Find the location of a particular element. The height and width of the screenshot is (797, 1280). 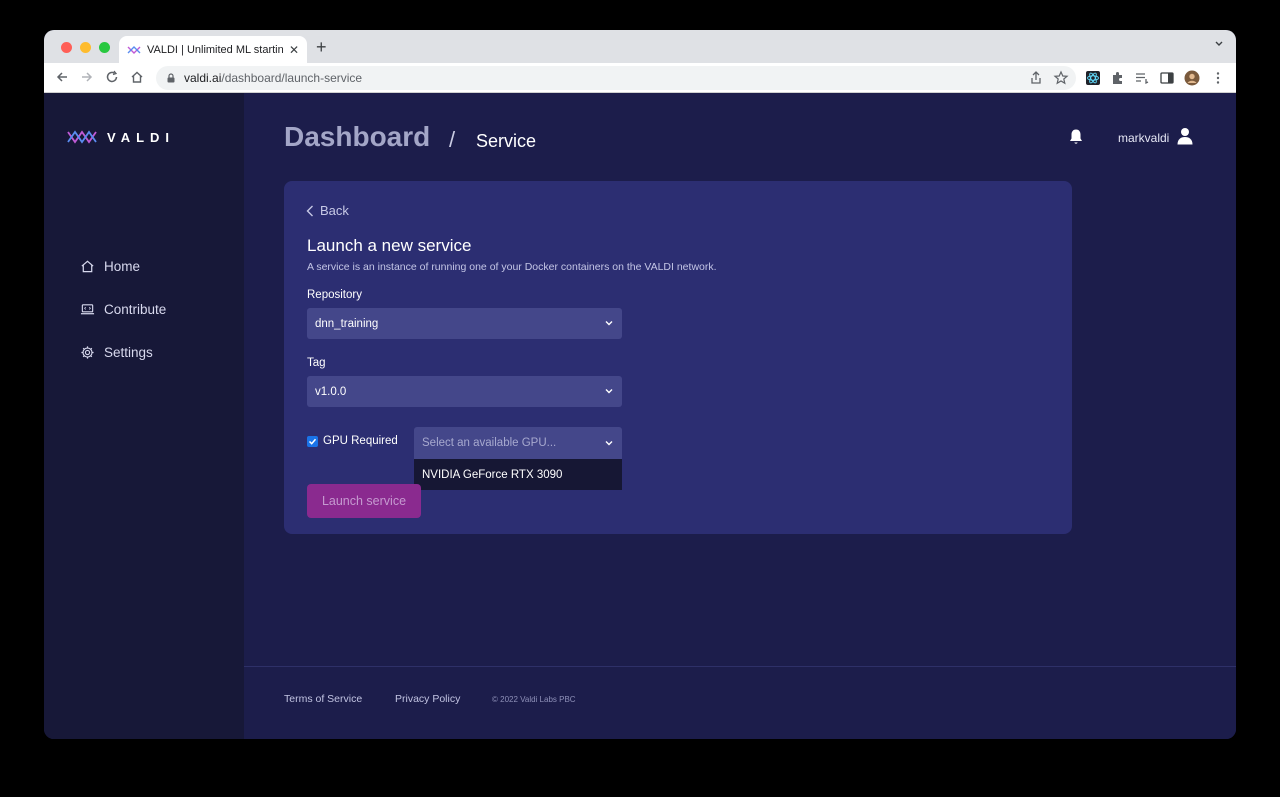

sidebar-item-settings: Settings is located at coordinates (123, 352).